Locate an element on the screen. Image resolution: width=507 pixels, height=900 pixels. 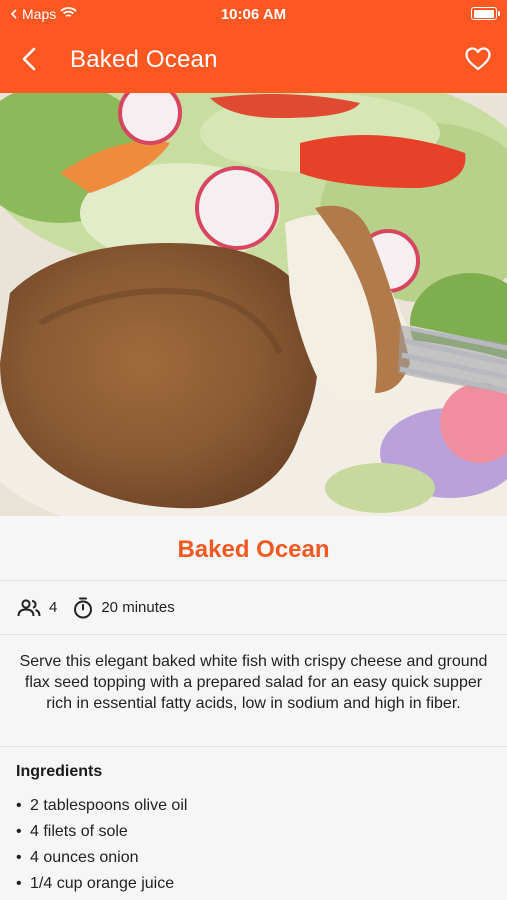
clock: 10:06 AM is located at coordinates (253, 14).